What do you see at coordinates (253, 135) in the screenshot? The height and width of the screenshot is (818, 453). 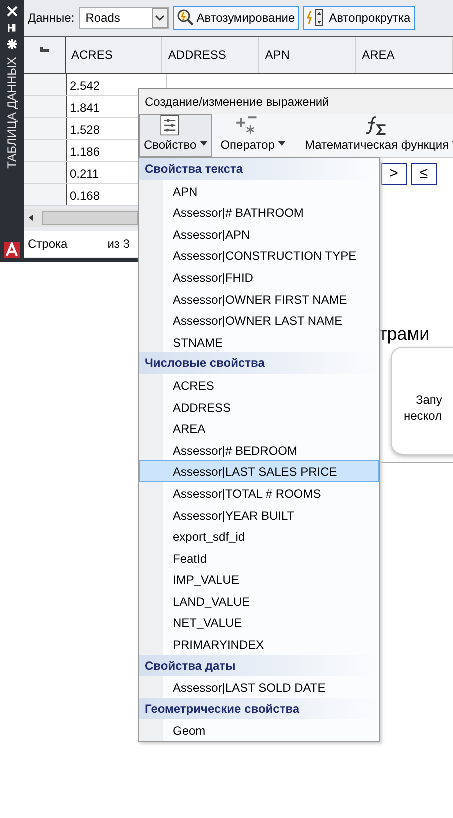 I see `ribbon-button: Оператор` at bounding box center [253, 135].